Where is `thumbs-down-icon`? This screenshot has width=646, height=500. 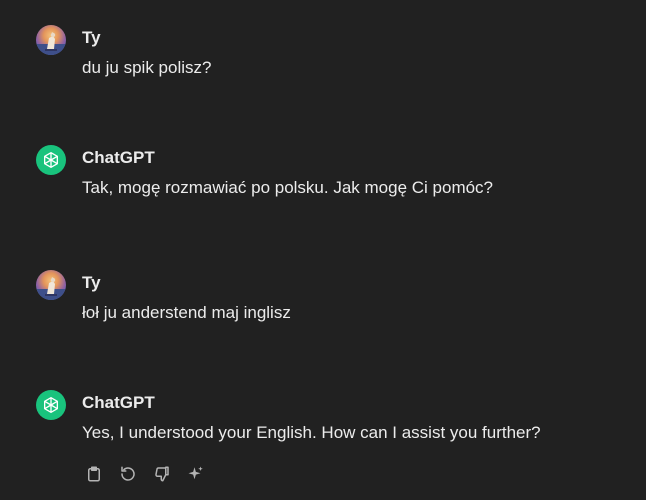 thumbs-down-icon is located at coordinates (162, 474).